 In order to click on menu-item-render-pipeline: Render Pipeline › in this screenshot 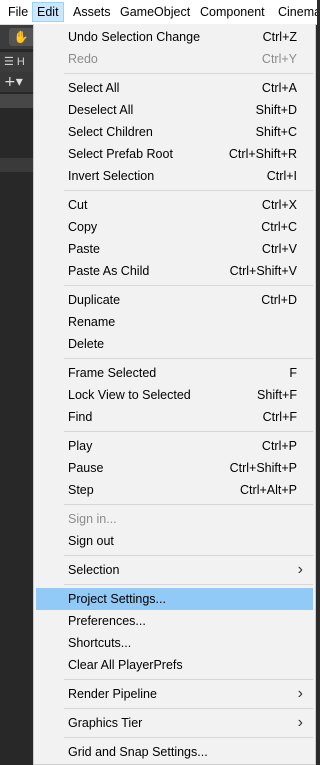, I will do `click(174, 694)`.